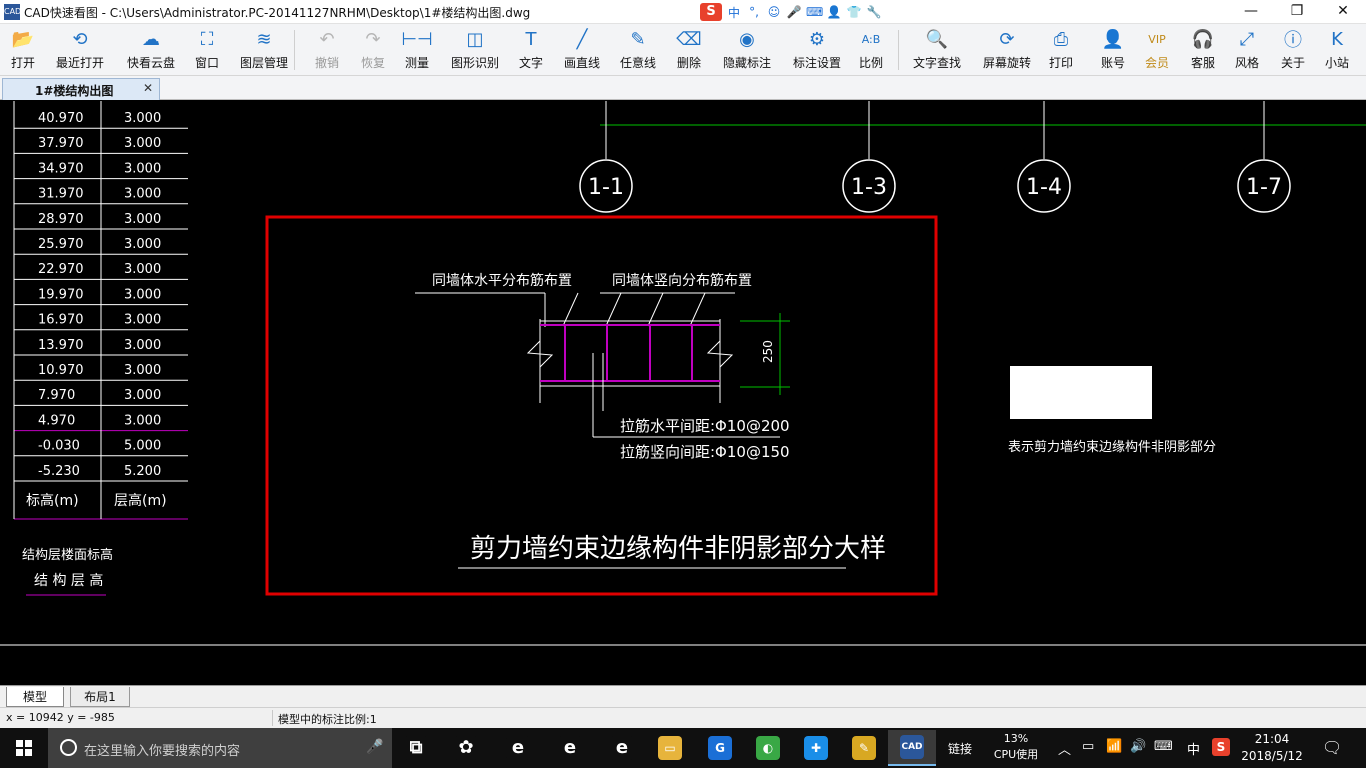 Image resolution: width=1366 pixels, height=768 pixels. What do you see at coordinates (68, 580) in the screenshot?
I see `table-caption-line2: 结 构 层 高` at bounding box center [68, 580].